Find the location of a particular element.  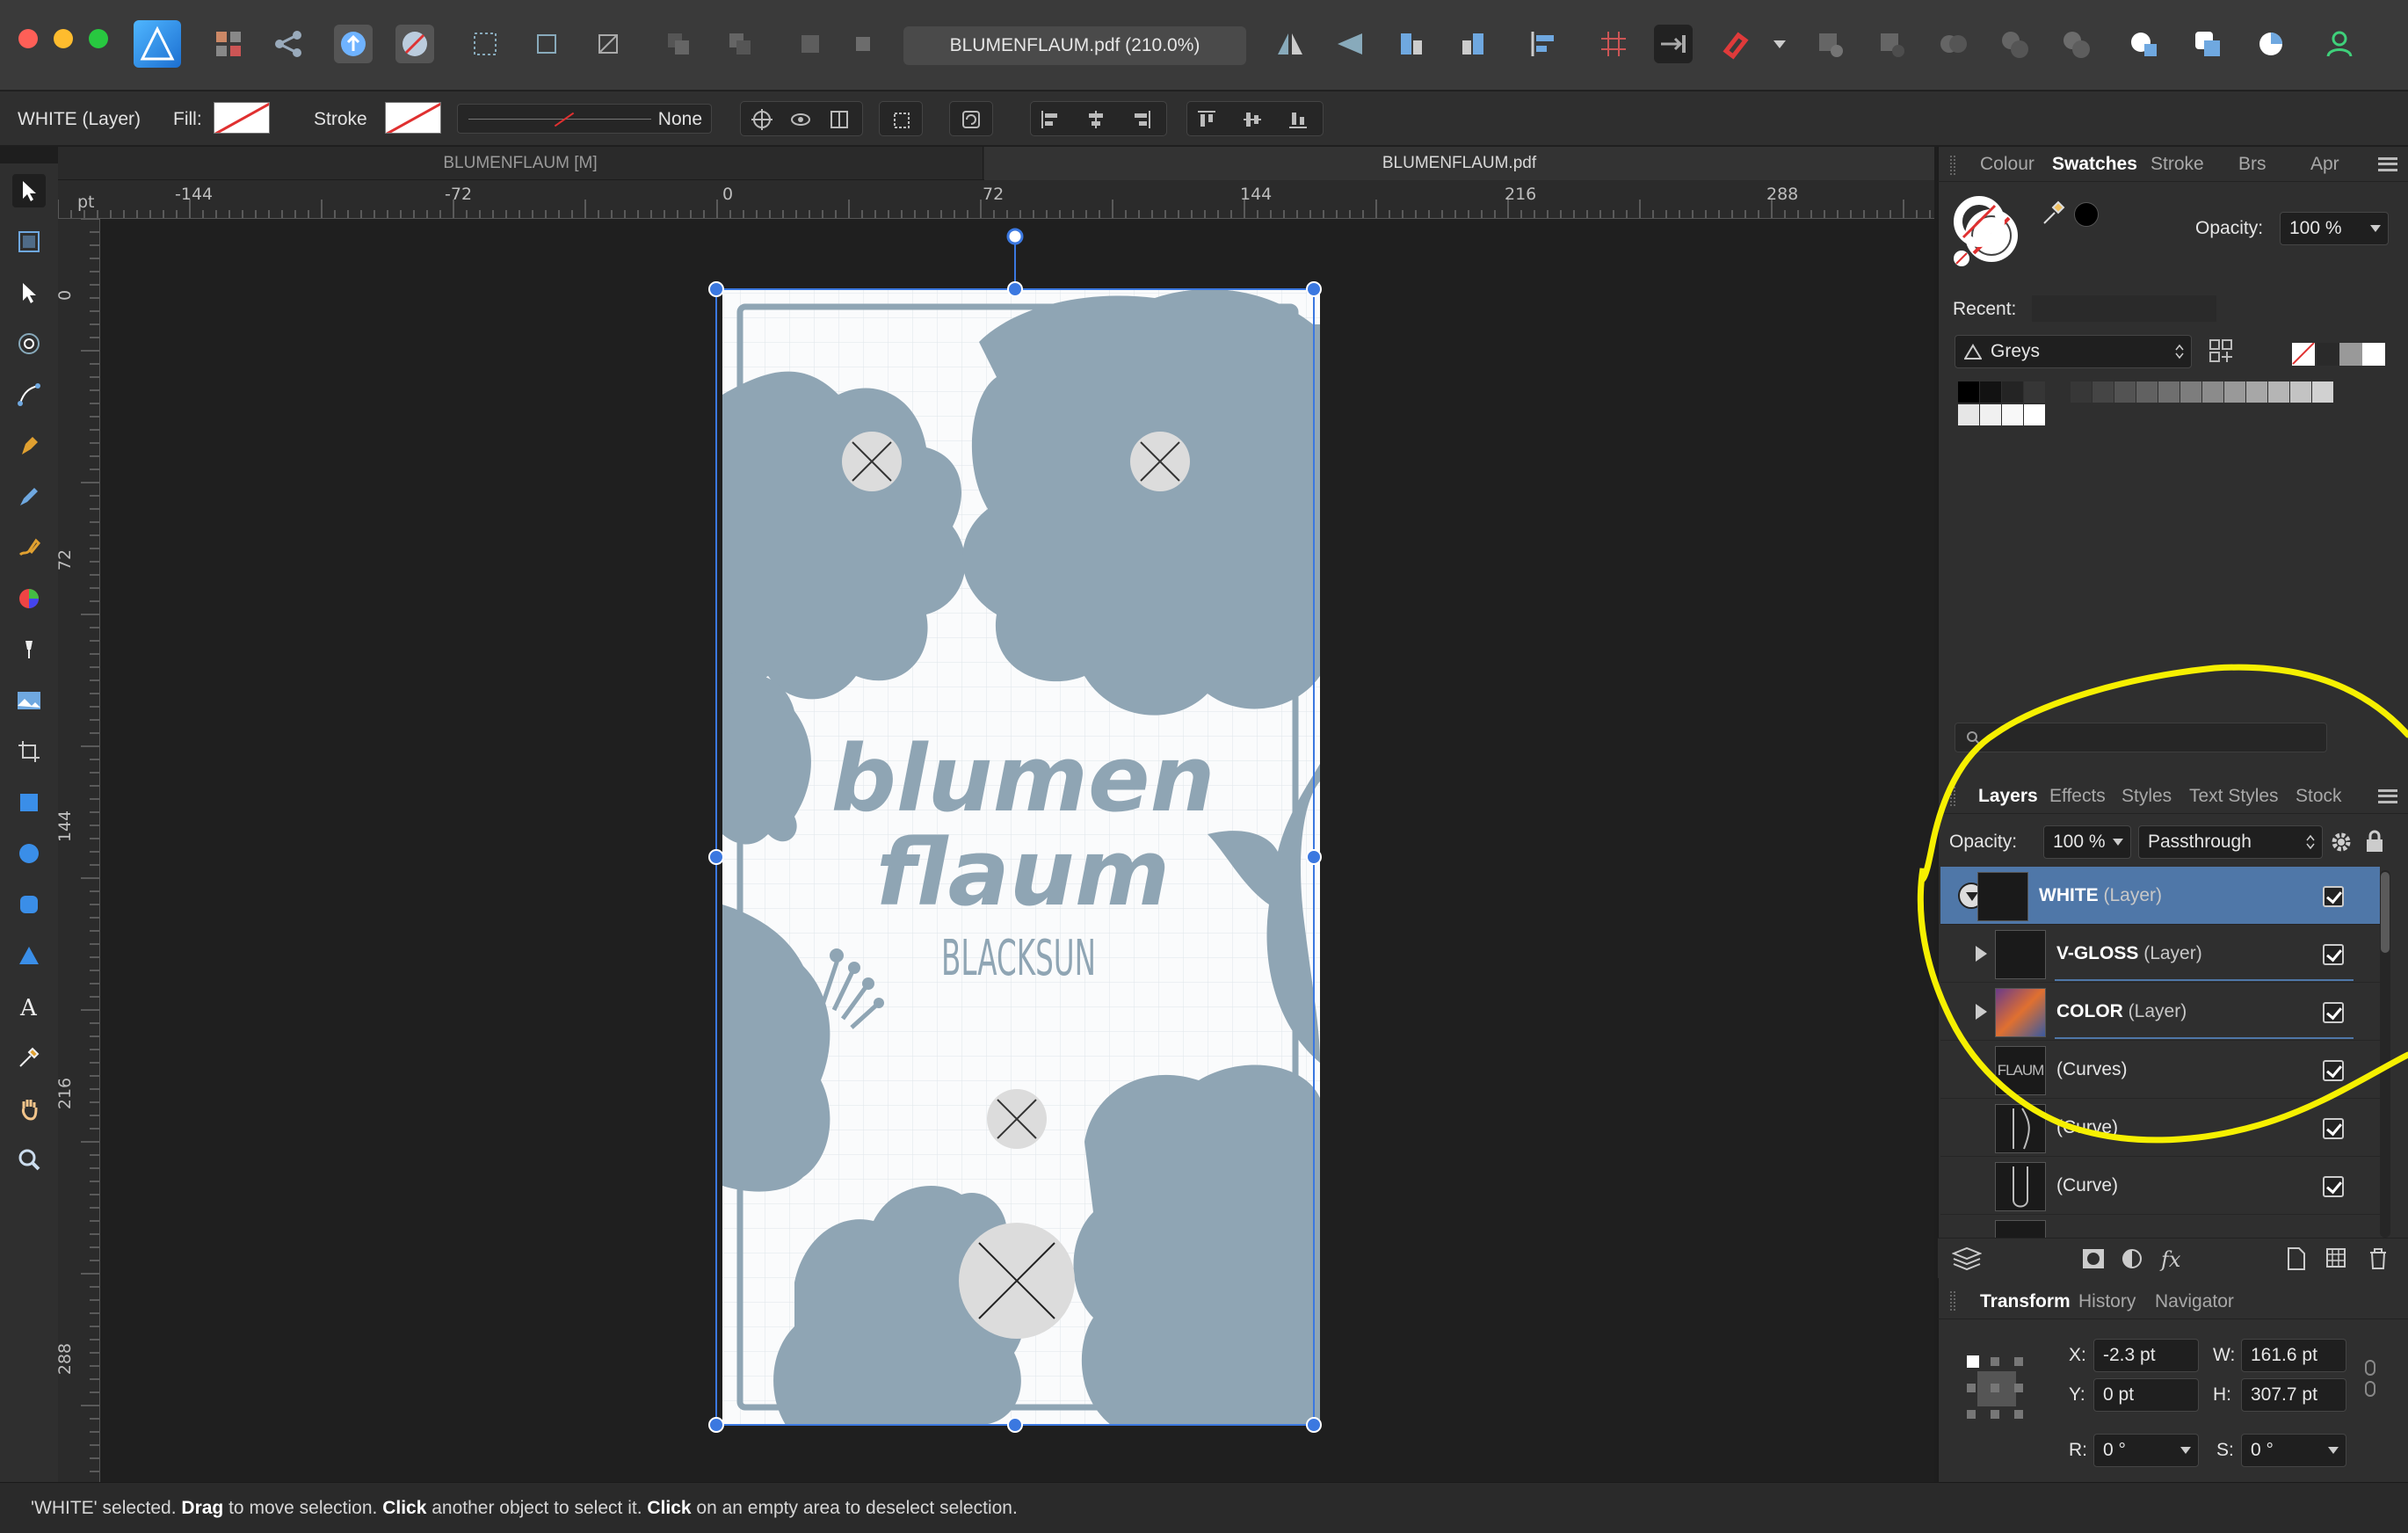

window-close-button is located at coordinates (28, 38).